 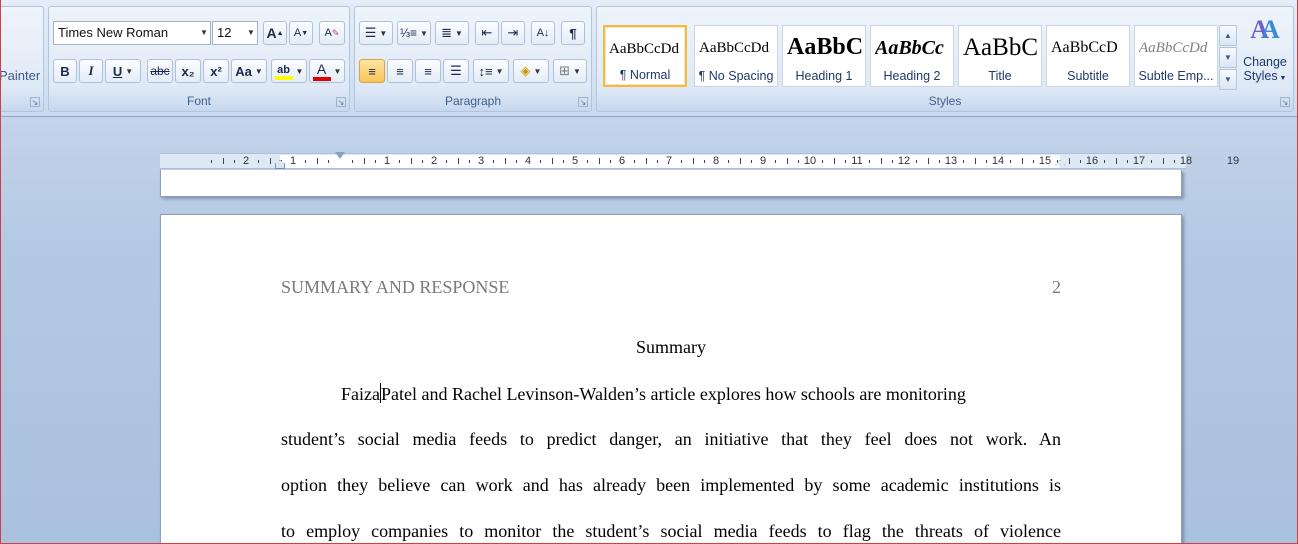 I want to click on underline-dropdown-icon: ▼, so click(x=129, y=71).